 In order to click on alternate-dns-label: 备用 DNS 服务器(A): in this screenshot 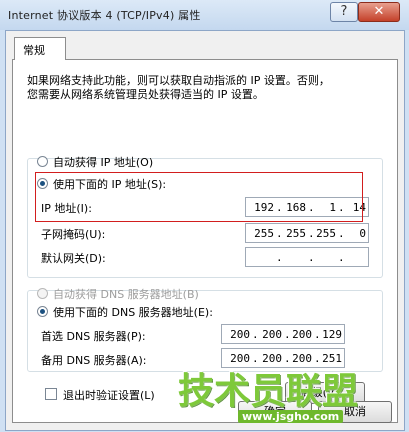, I will do `click(94, 360)`.